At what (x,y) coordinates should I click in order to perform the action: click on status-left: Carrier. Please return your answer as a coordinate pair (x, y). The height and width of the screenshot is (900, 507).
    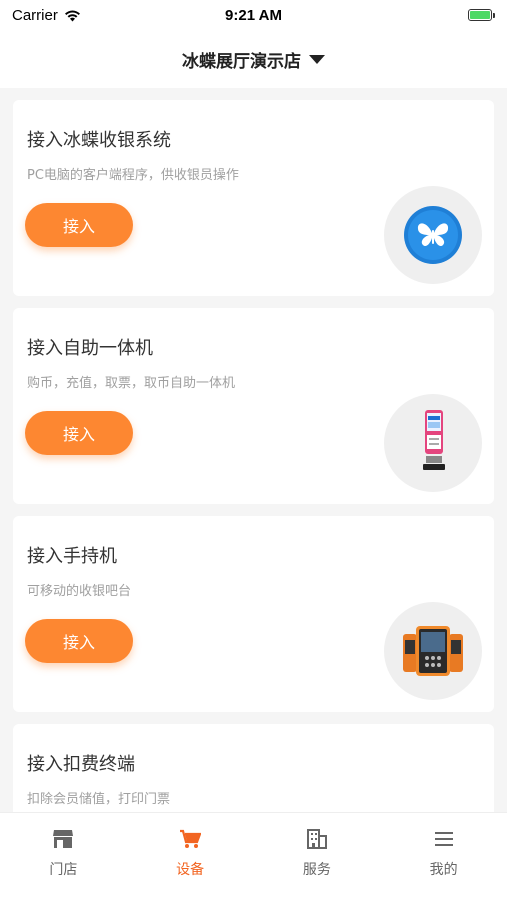
    Looking at the image, I should click on (46, 15).